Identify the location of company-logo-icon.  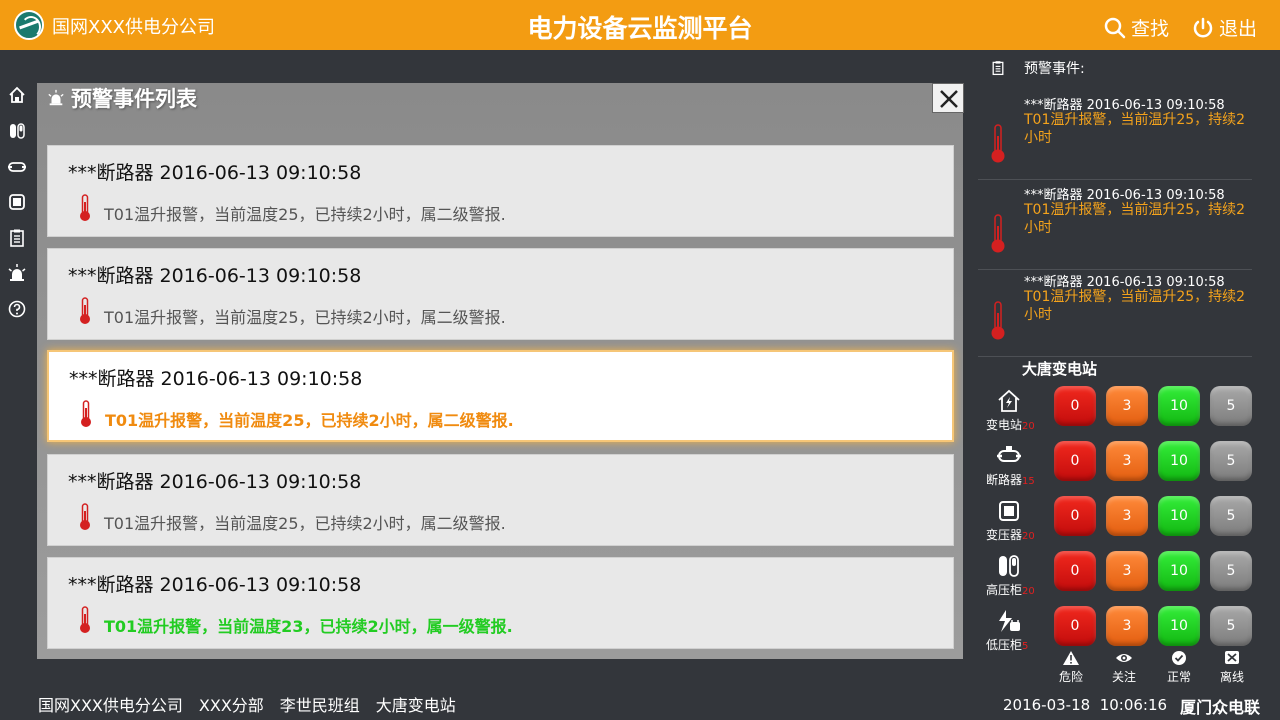
(29, 25).